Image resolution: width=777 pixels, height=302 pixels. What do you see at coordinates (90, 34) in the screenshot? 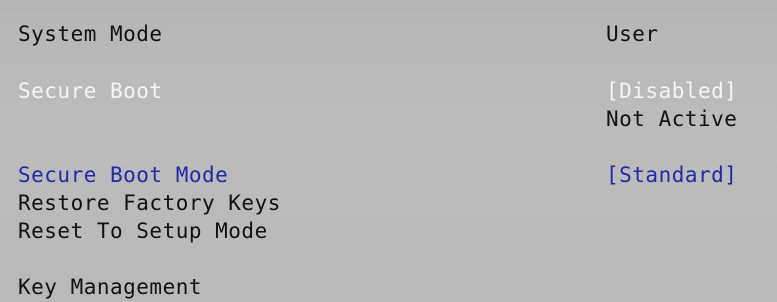
I see `system-mode-label: System Mode` at bounding box center [90, 34].